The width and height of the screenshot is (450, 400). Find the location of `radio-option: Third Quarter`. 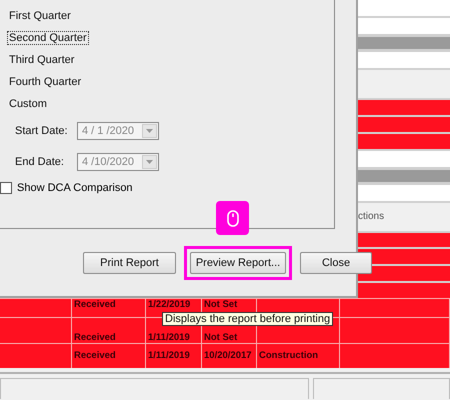

radio-option: Third Quarter is located at coordinates (42, 60).